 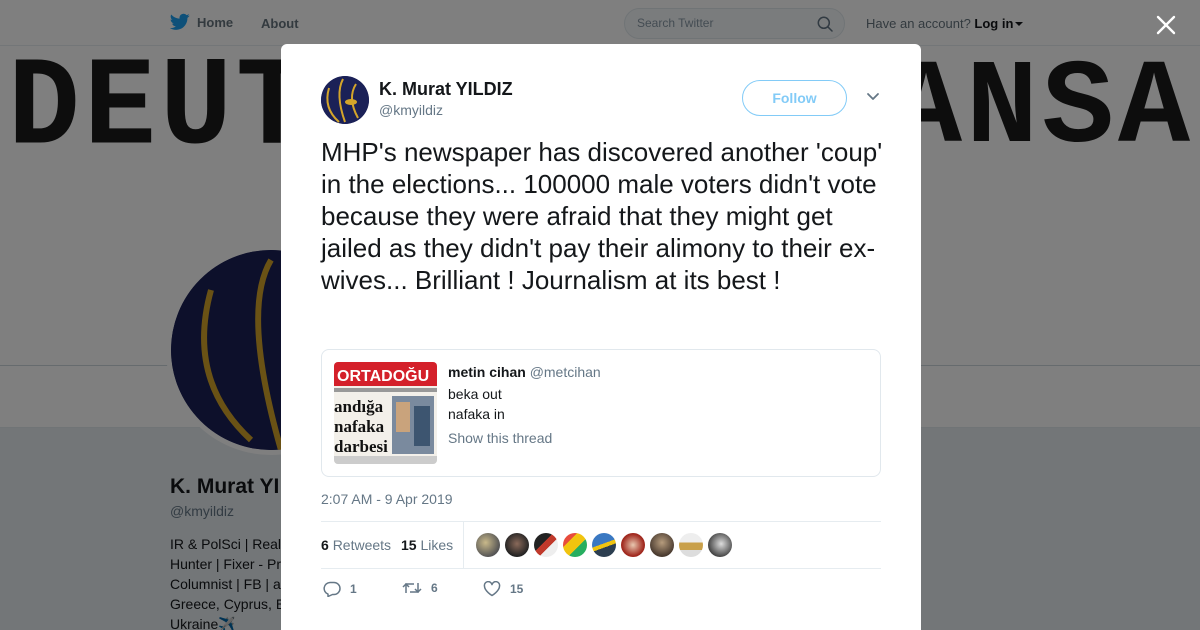 I want to click on author-avatar, so click(x=345, y=100).